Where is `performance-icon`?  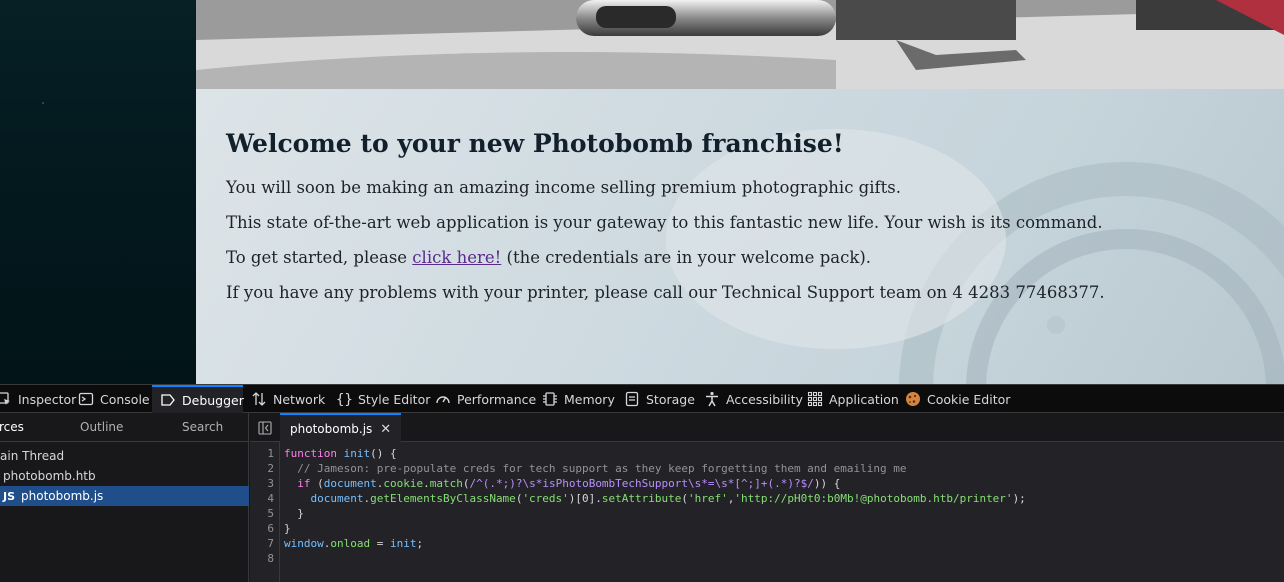
performance-icon is located at coordinates (443, 399).